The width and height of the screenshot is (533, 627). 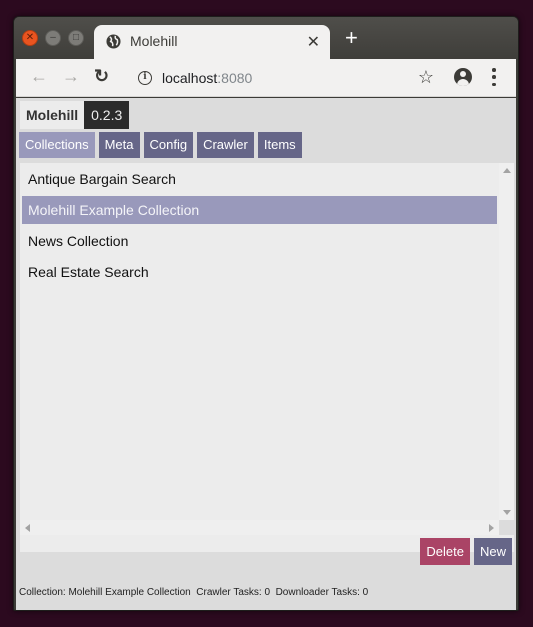 I want to click on tab-collections: Collections, so click(x=57, y=145).